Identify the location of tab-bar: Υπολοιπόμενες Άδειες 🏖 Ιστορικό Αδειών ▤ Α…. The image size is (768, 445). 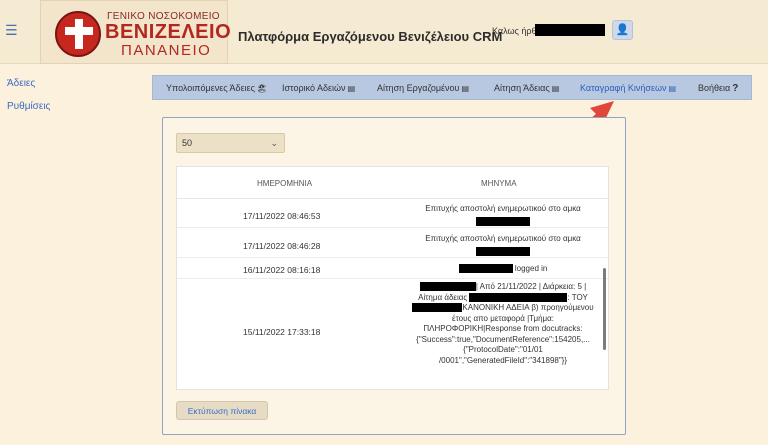
(452, 87).